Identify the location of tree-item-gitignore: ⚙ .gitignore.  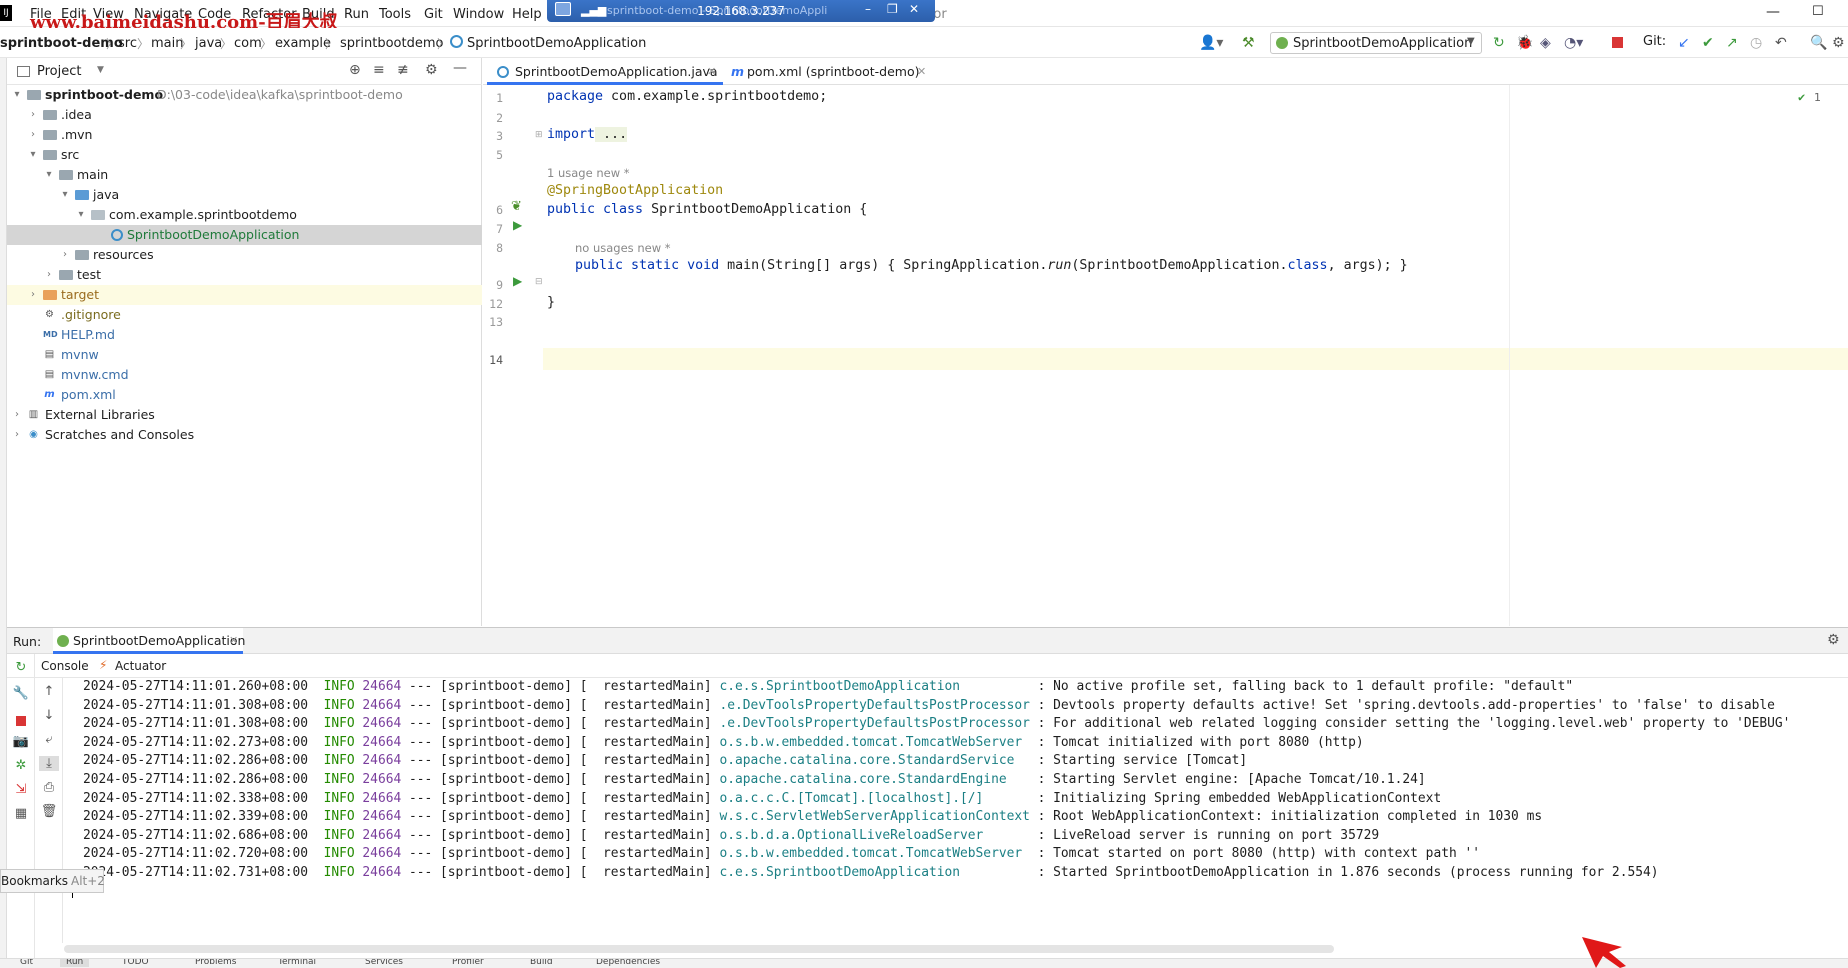
(244, 315).